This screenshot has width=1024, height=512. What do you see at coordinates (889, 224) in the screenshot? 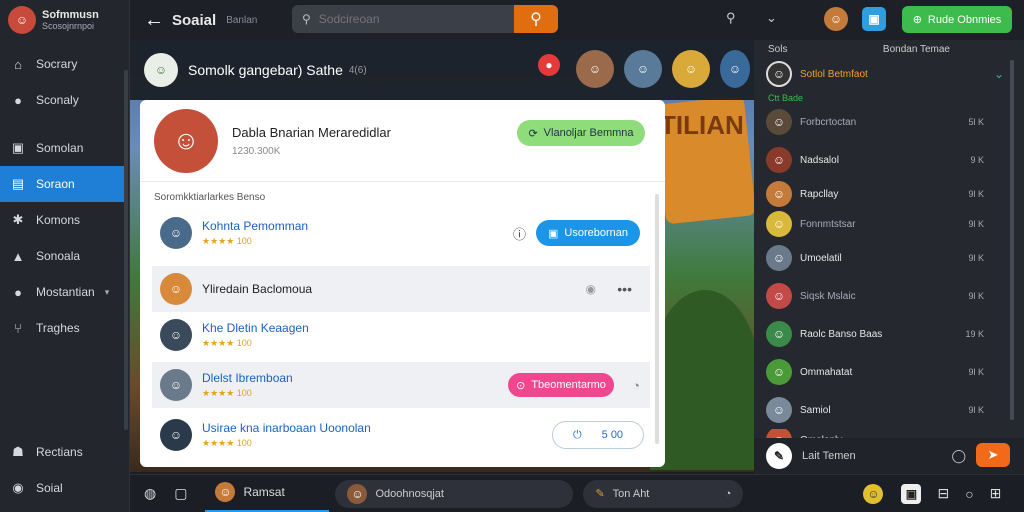
I see `friend-row: ☺ Fonnmtstsar 9l K` at bounding box center [889, 224].